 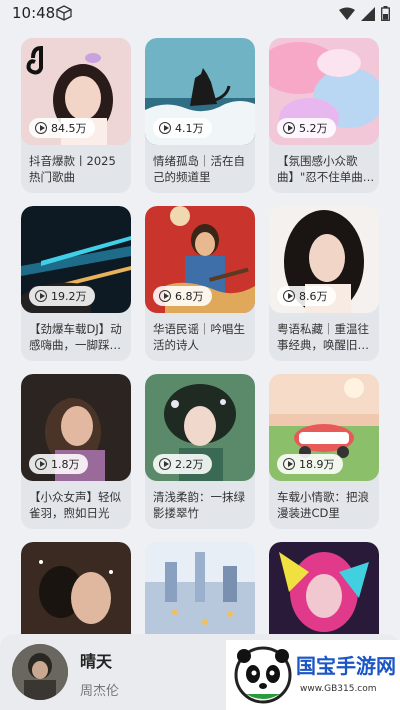 What do you see at coordinates (96, 661) in the screenshot?
I see `song-title: 晴天` at bounding box center [96, 661].